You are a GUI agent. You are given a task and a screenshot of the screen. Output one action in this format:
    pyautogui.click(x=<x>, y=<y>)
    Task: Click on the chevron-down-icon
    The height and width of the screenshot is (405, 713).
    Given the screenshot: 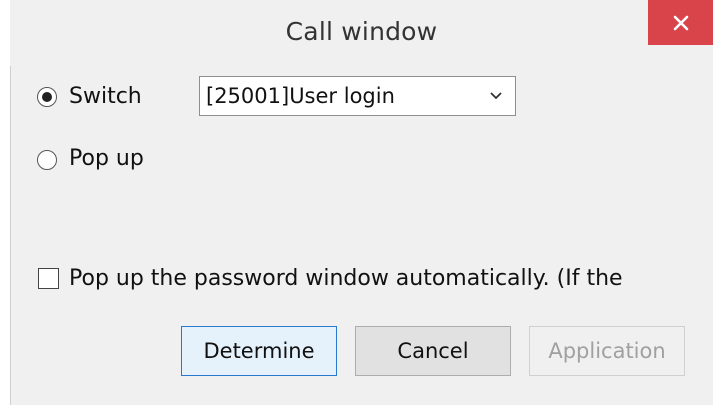 What is the action you would take?
    pyautogui.click(x=496, y=96)
    